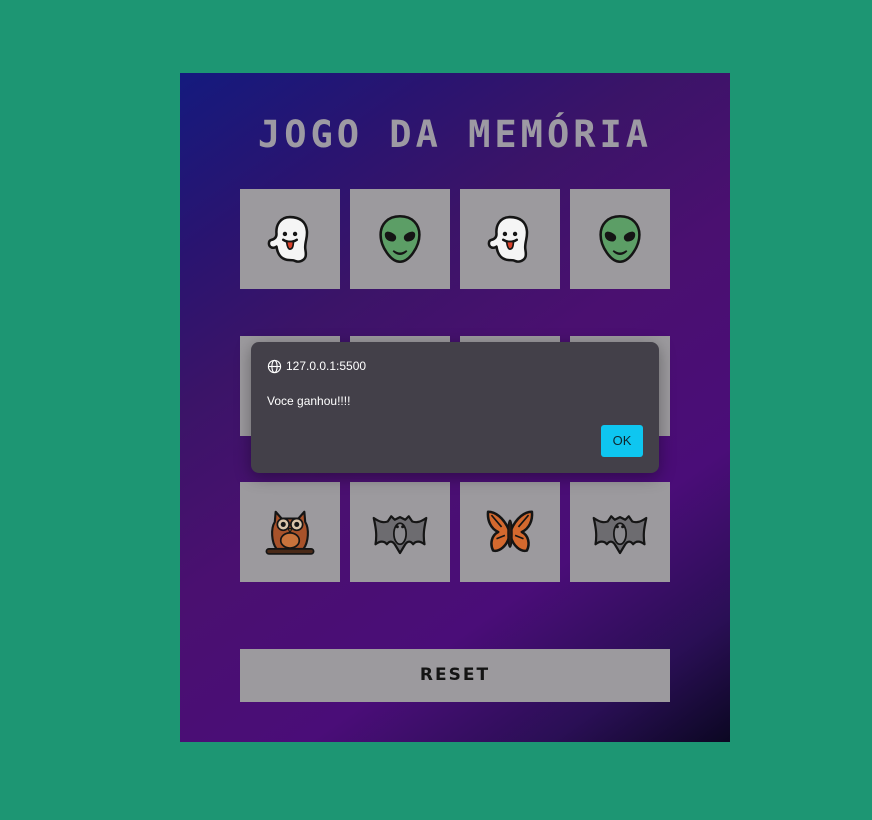  What do you see at coordinates (622, 441) in the screenshot?
I see `ok-button: OK` at bounding box center [622, 441].